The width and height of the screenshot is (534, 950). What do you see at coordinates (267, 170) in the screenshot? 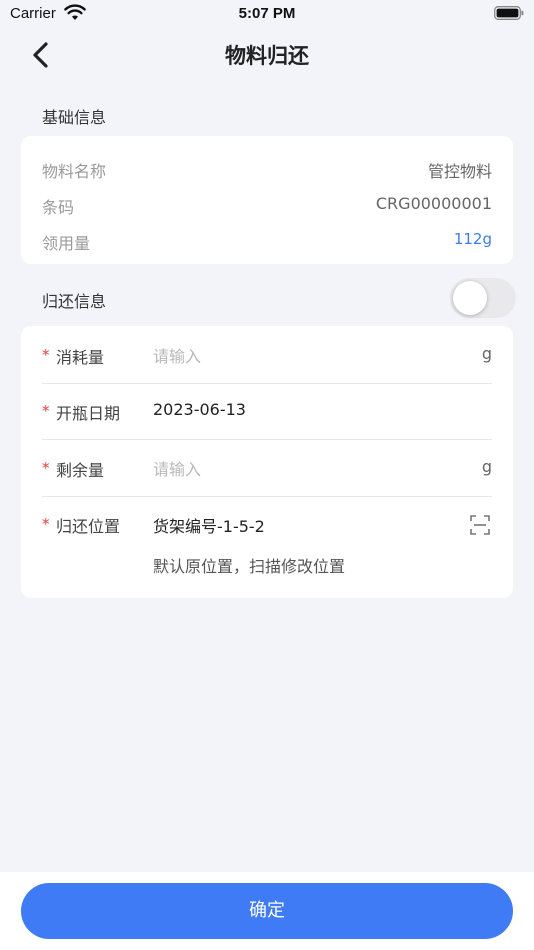
I see `material-name-row: 物料名称 管控物料` at bounding box center [267, 170].